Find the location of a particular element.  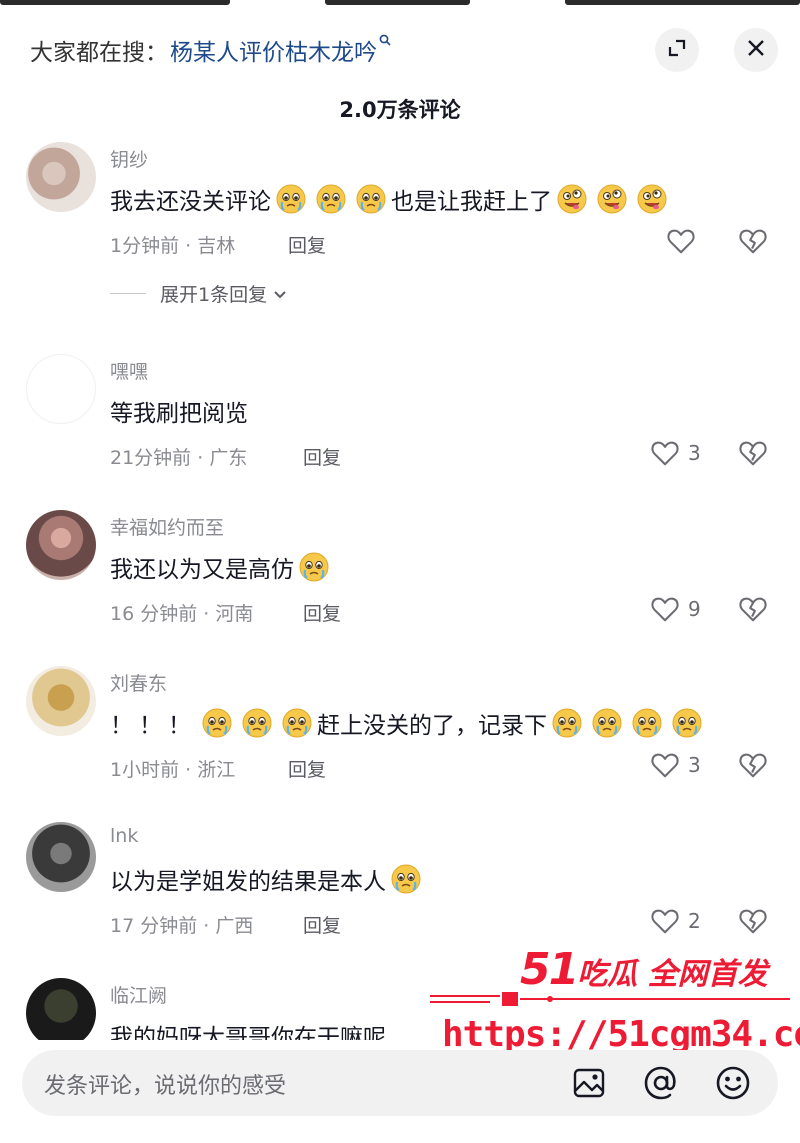

like-button is located at coordinates (685, 241).